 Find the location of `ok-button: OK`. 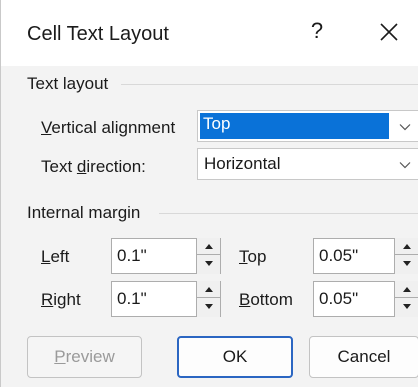

ok-button: OK is located at coordinates (235, 357).